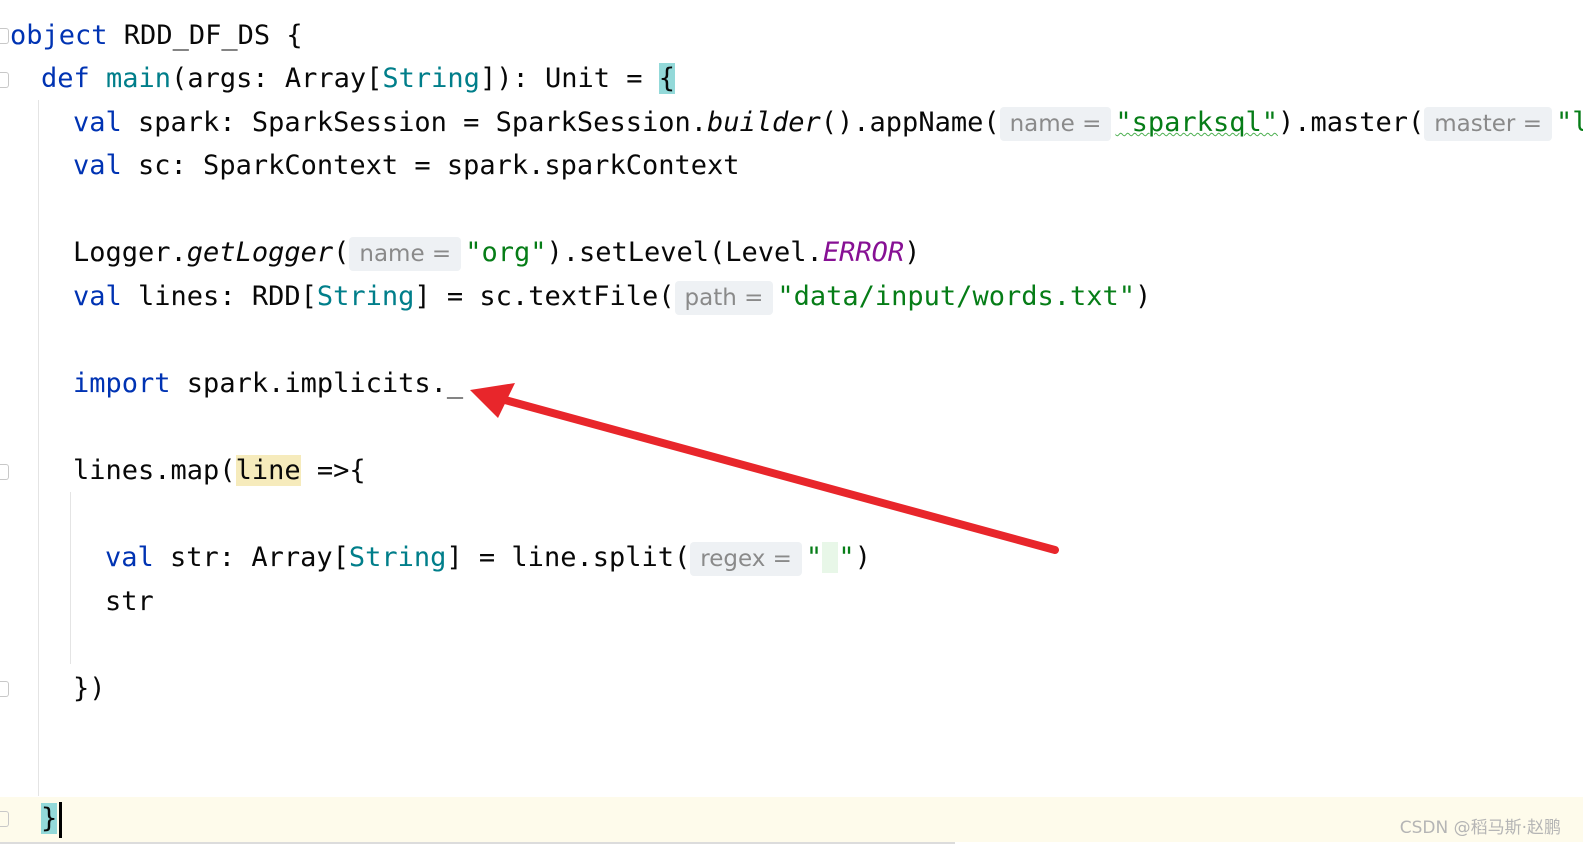  Describe the element at coordinates (1488, 124) in the screenshot. I see `parameter-hint: master =` at that location.